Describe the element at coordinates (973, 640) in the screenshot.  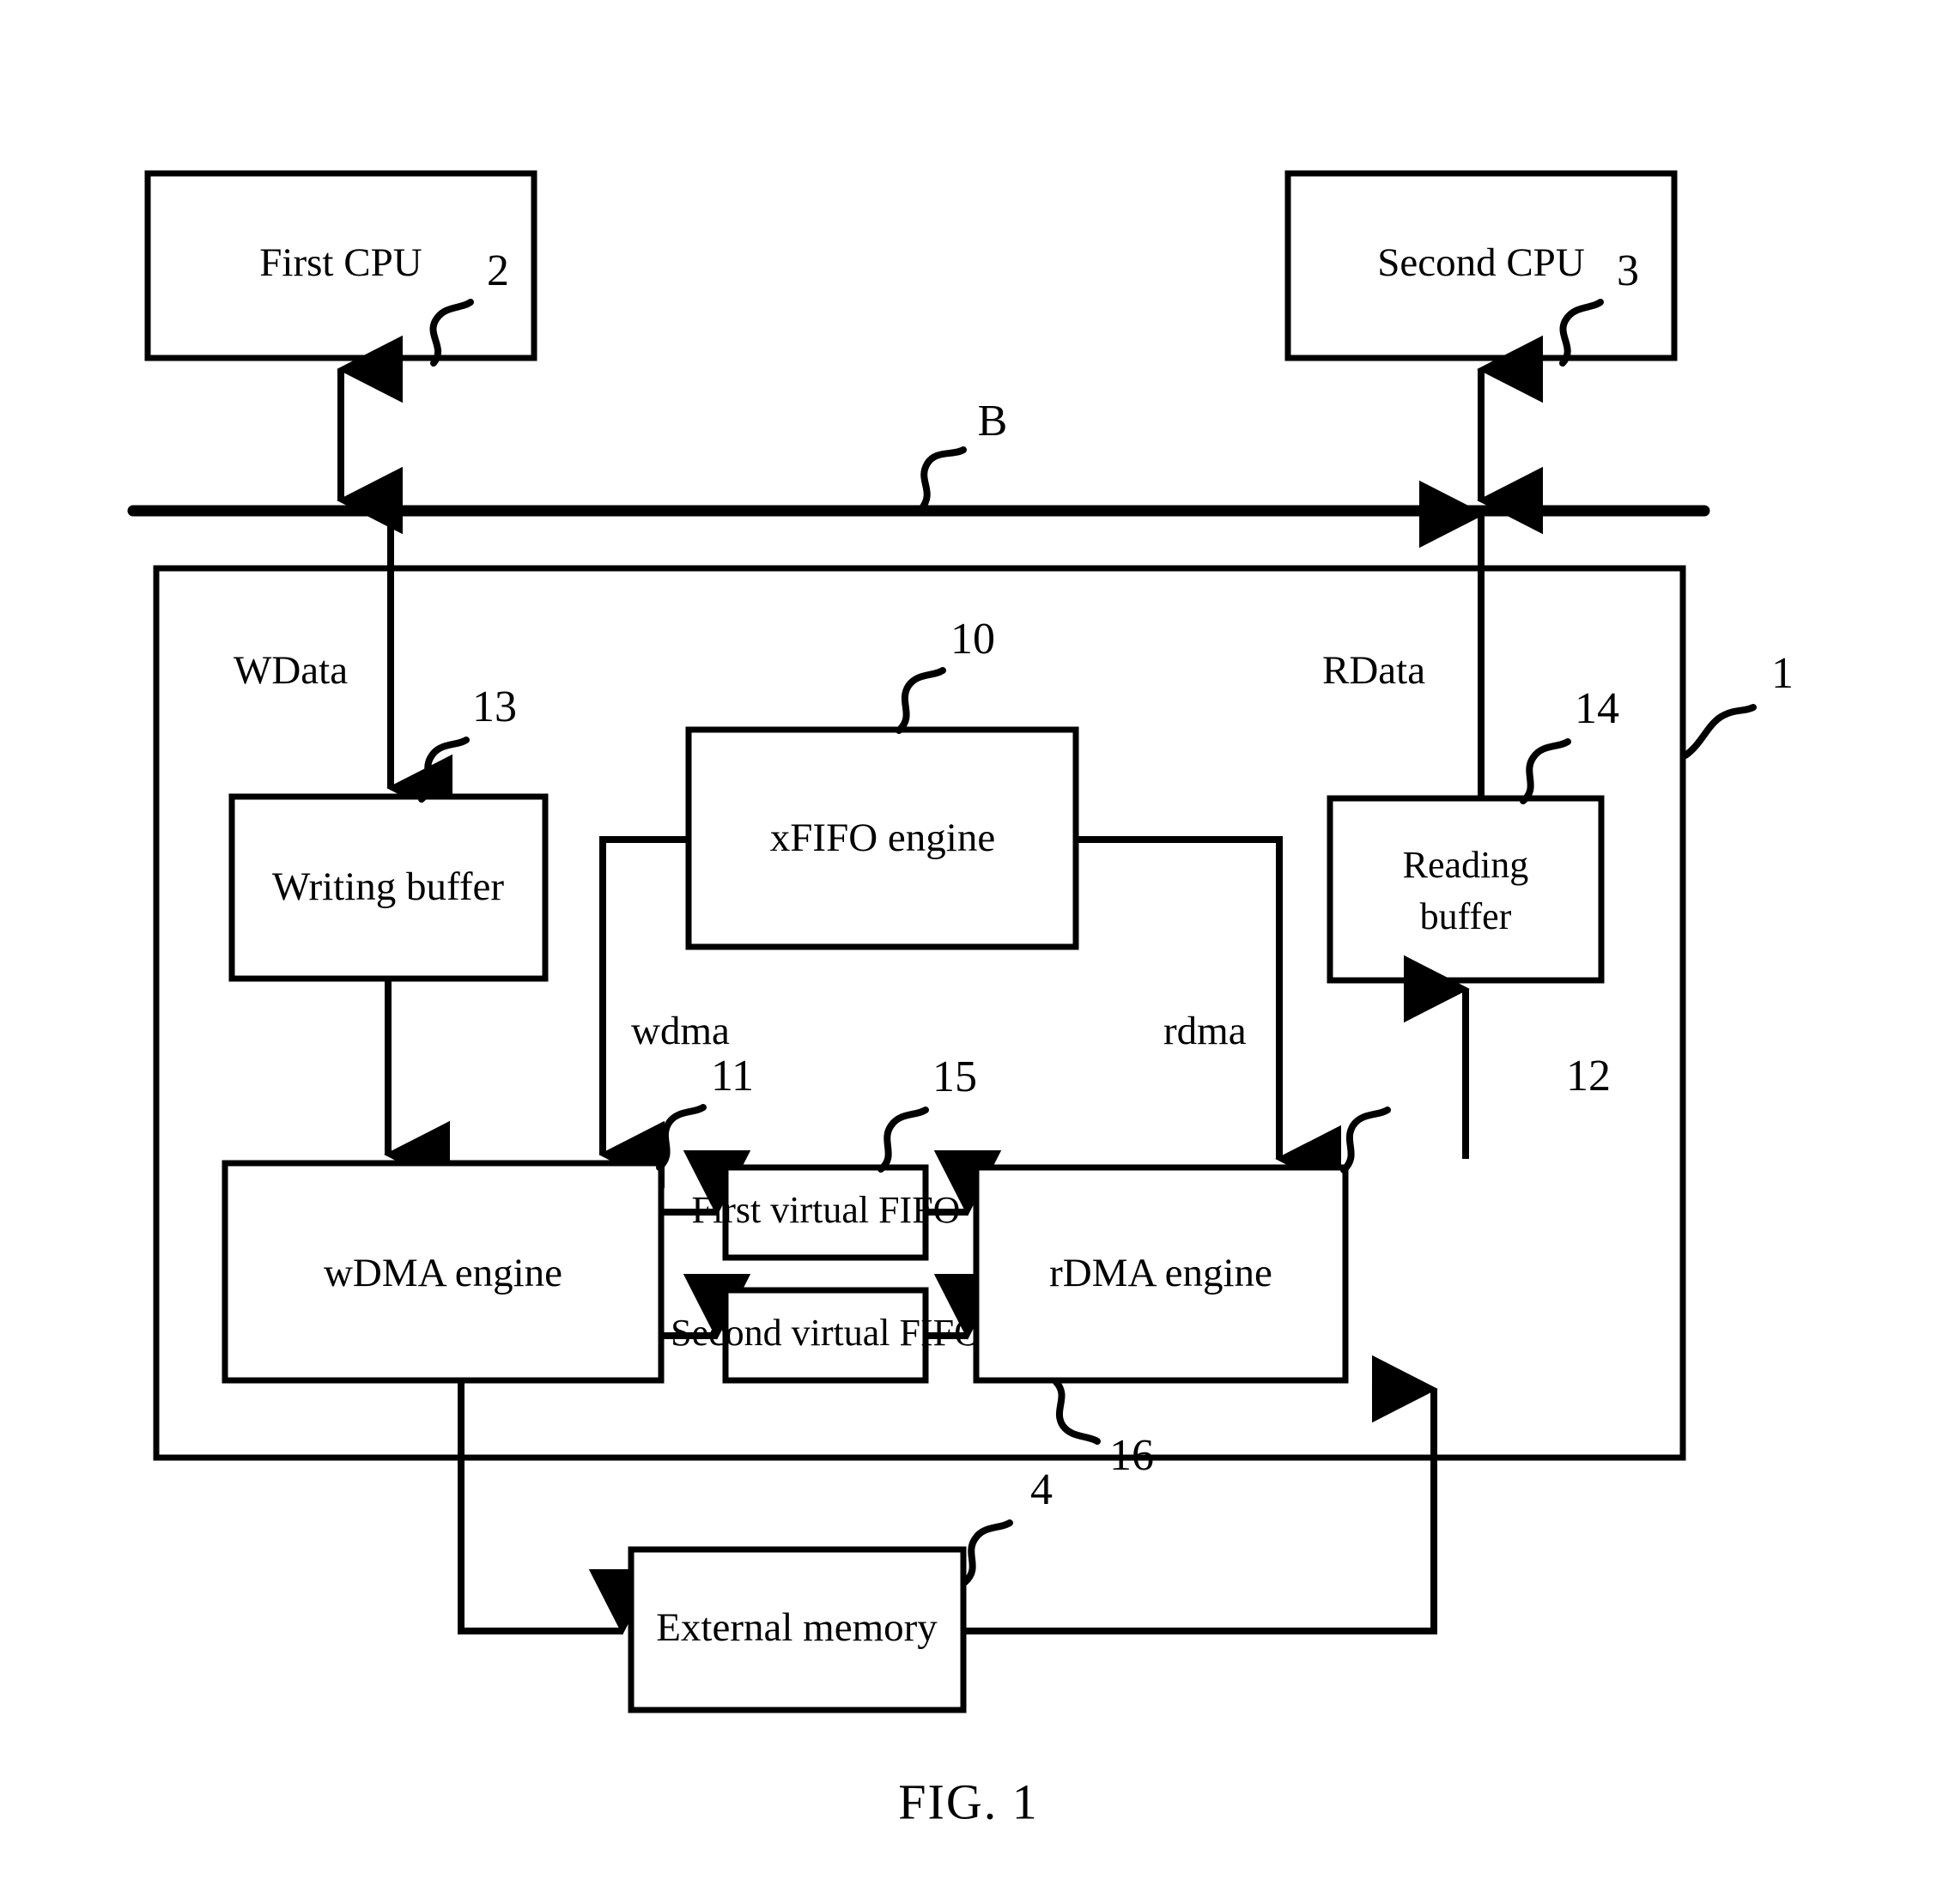
I see `ref-numeral-xfifo-engine: 10` at that location.